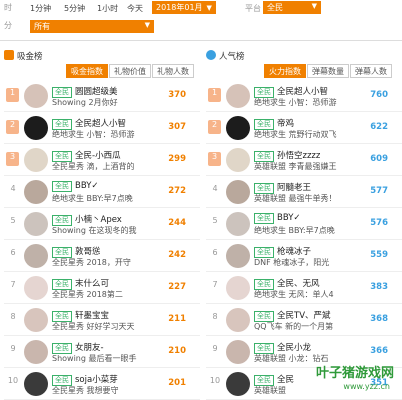  I want to click on list-item: 5 全民 BBY✓ 绝地求生 BBY:早7点晚 576, so click(304, 224).